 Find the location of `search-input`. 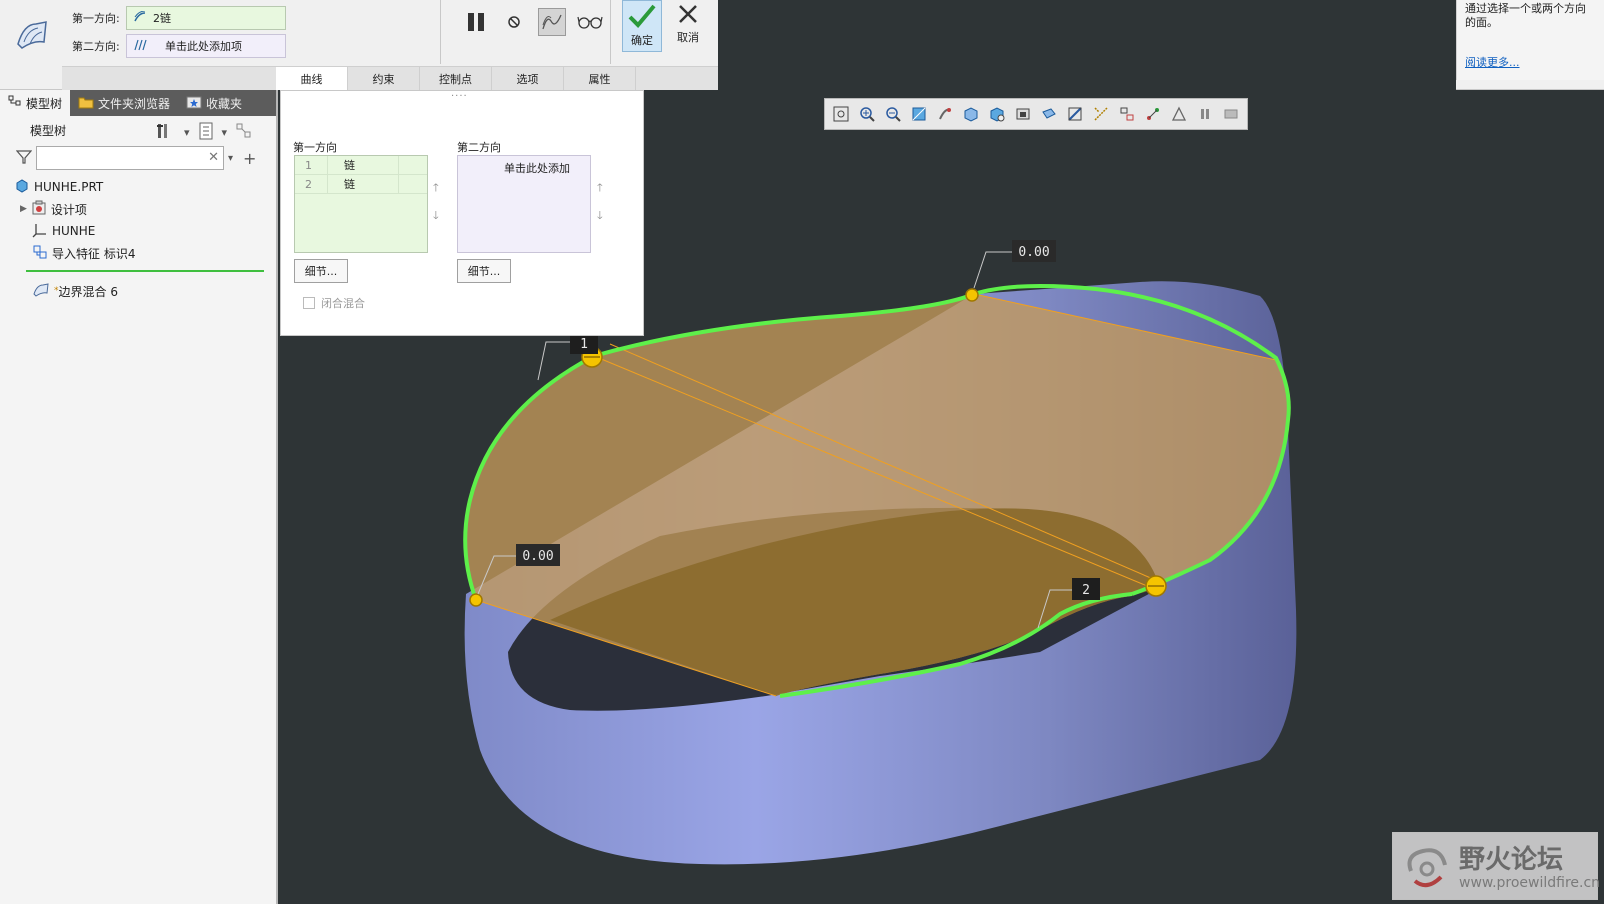

search-input is located at coordinates (130, 158).